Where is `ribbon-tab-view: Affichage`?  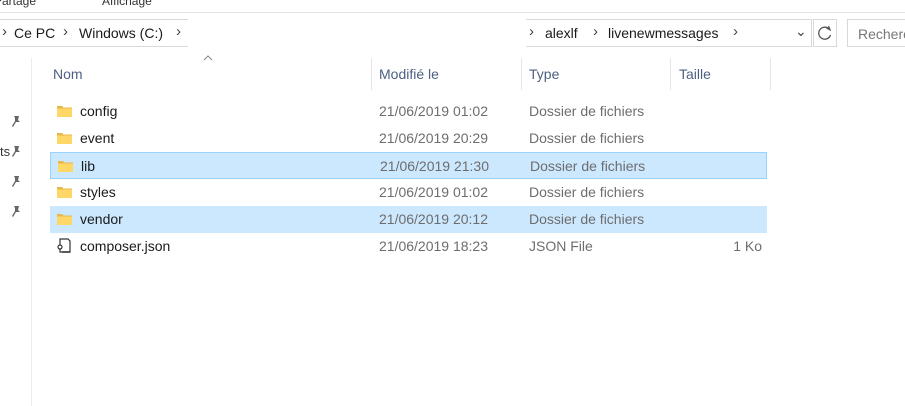
ribbon-tab-view: Affichage is located at coordinates (127, 4).